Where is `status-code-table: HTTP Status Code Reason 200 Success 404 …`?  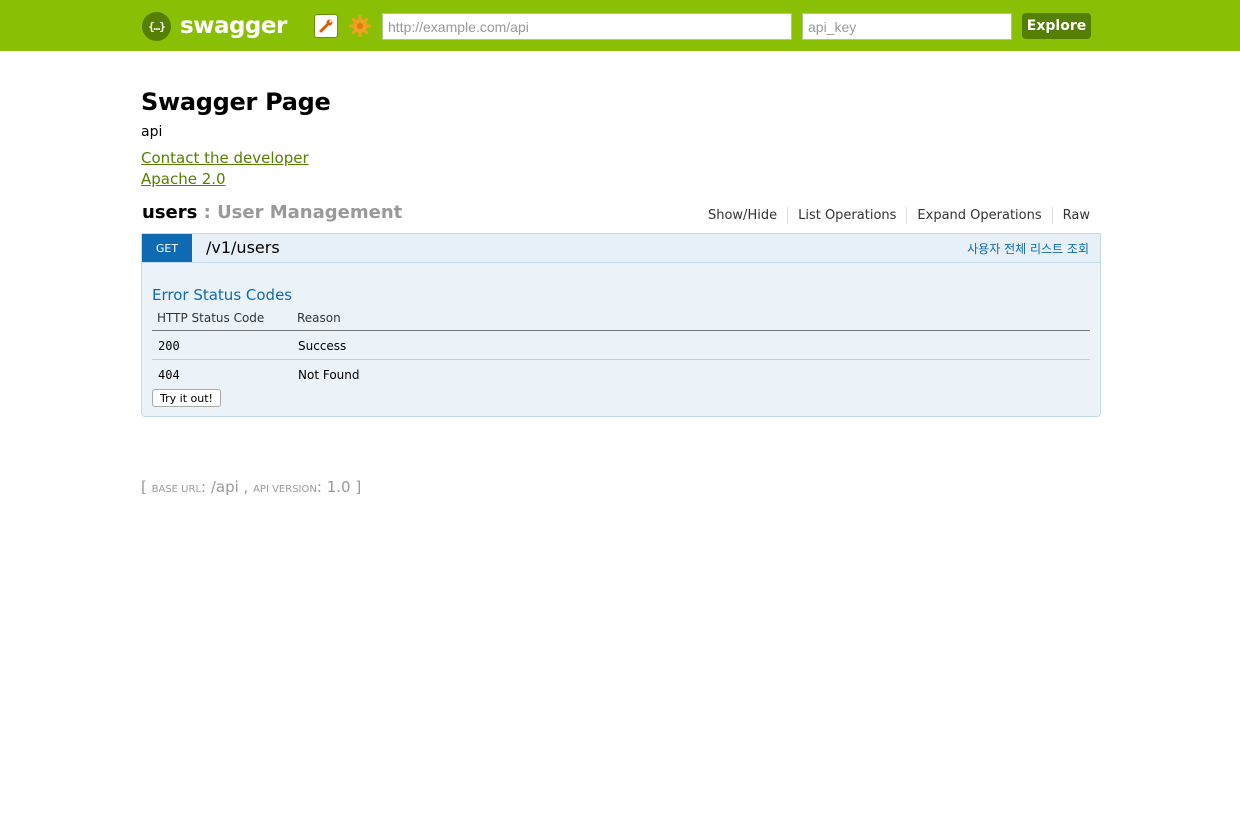 status-code-table: HTTP Status Code Reason 200 Success 404 … is located at coordinates (621, 349).